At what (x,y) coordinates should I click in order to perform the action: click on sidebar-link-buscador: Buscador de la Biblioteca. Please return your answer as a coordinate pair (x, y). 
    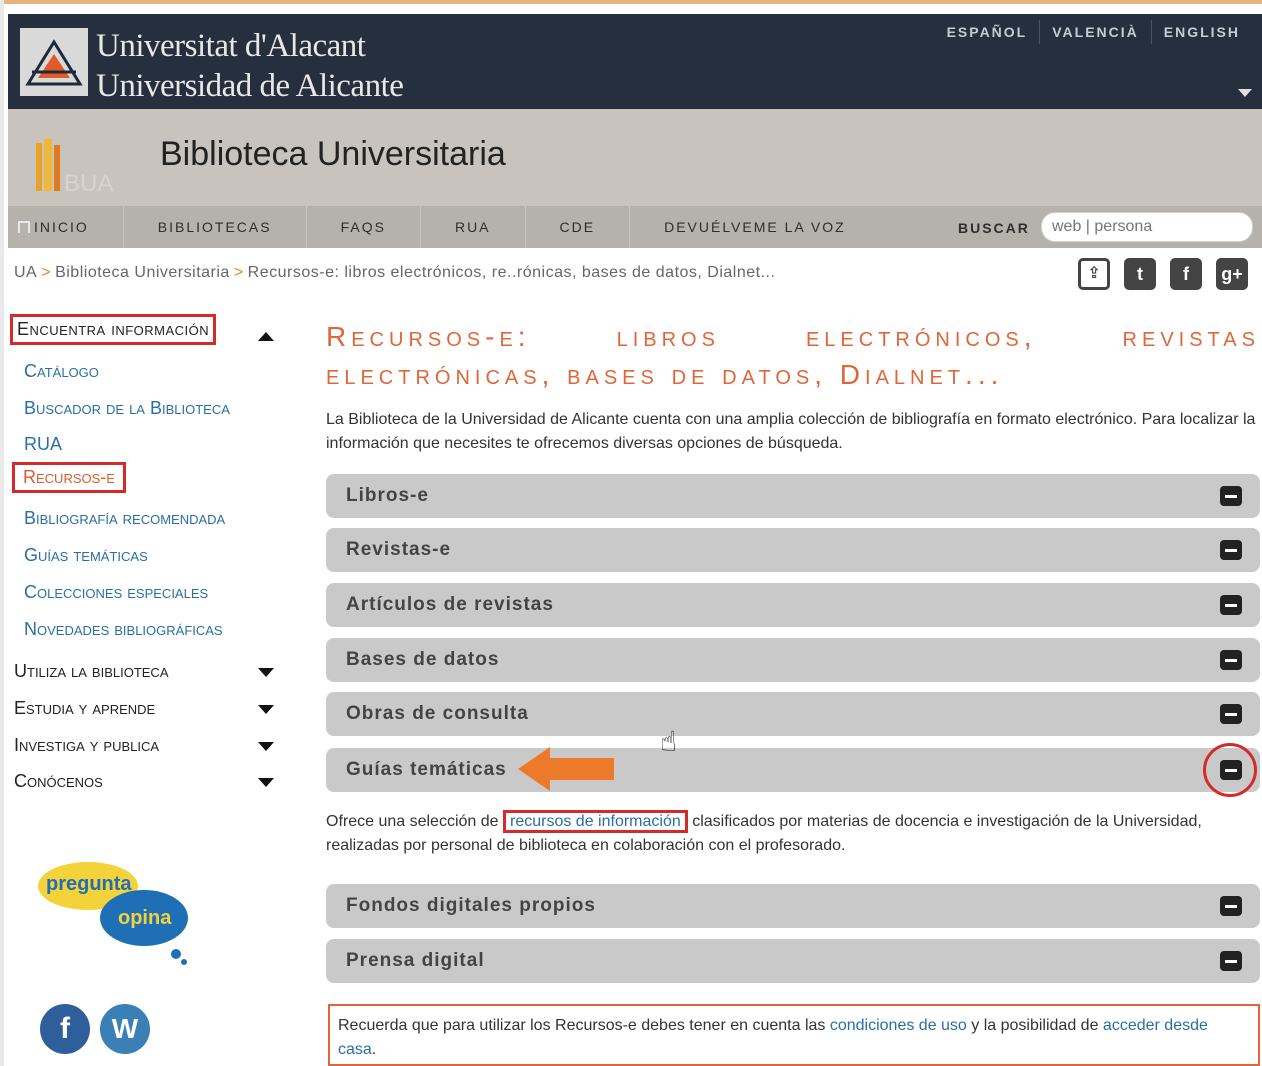
    Looking at the image, I should click on (127, 408).